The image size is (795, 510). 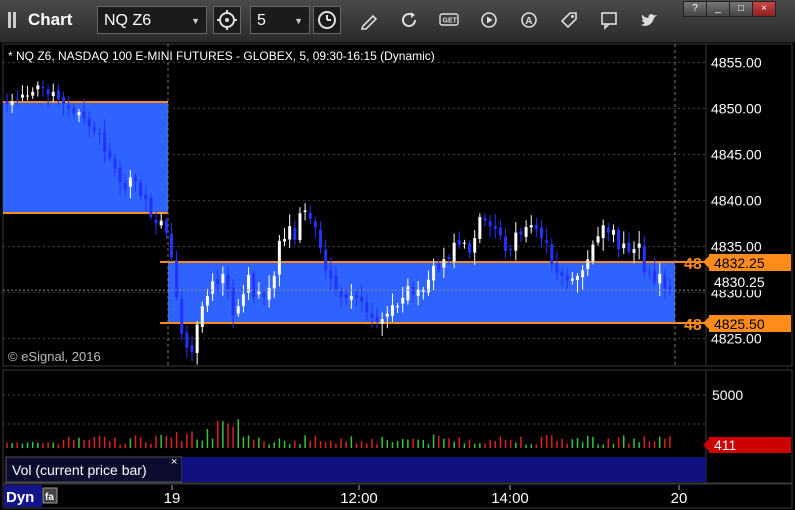 I want to click on window-title: Chart, so click(x=50, y=19).